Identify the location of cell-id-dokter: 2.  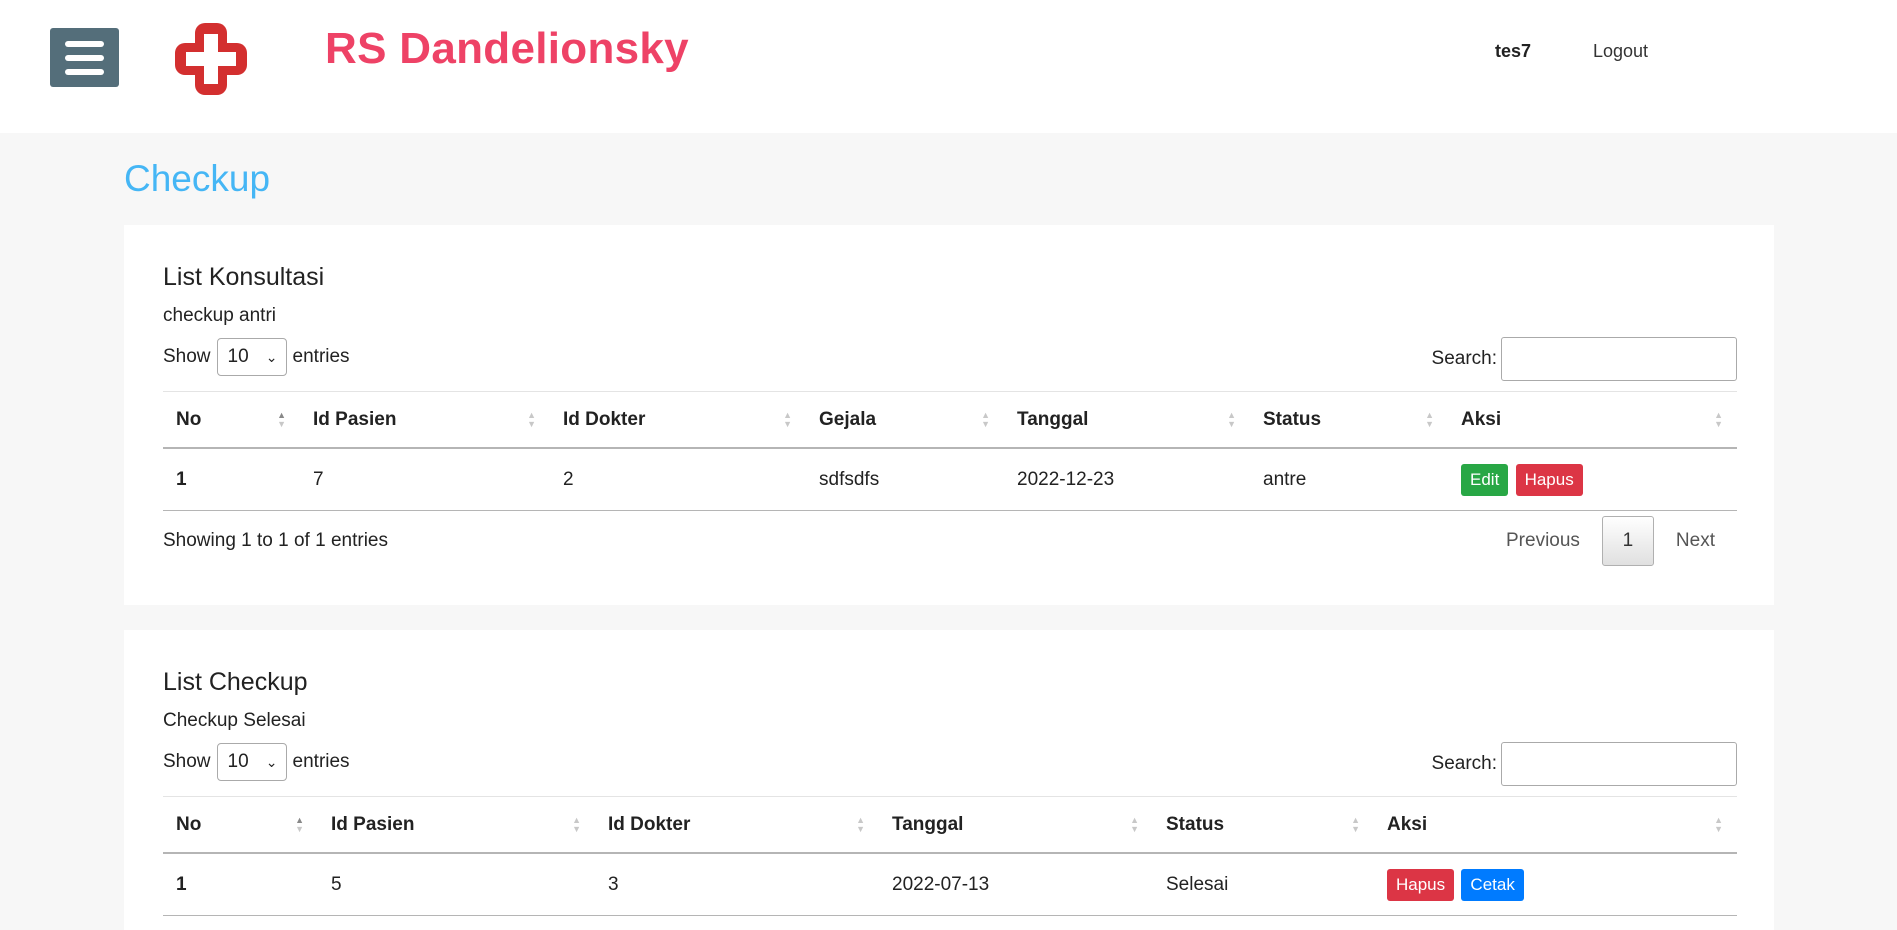
(568, 479).